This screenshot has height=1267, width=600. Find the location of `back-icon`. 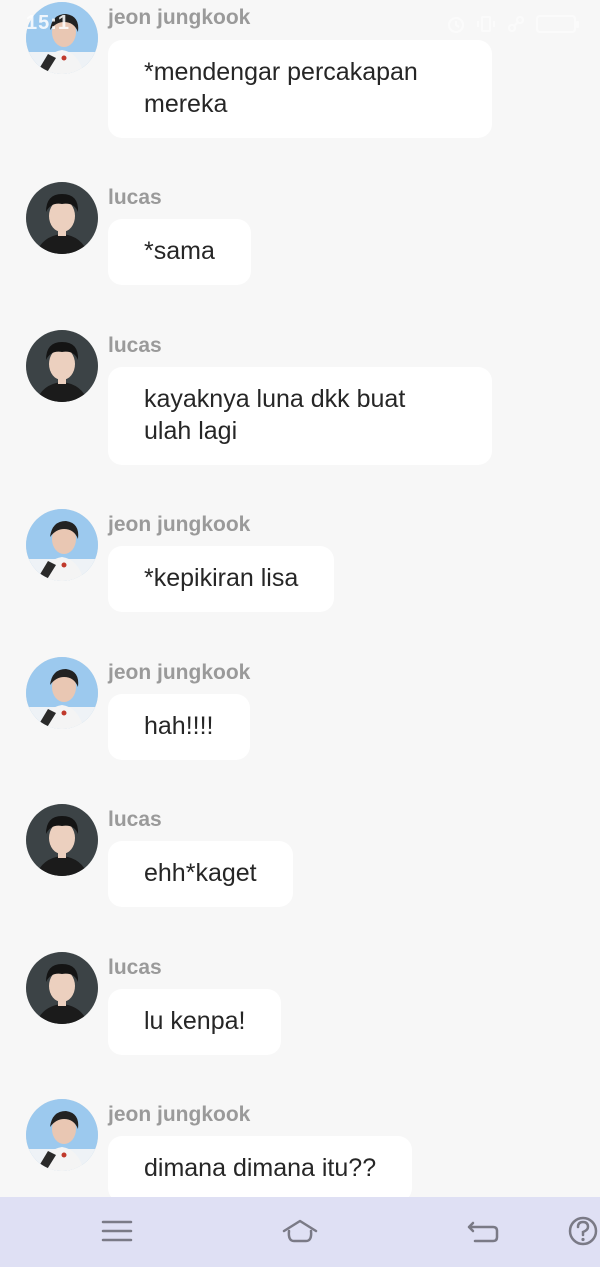

back-icon is located at coordinates (483, 1231).